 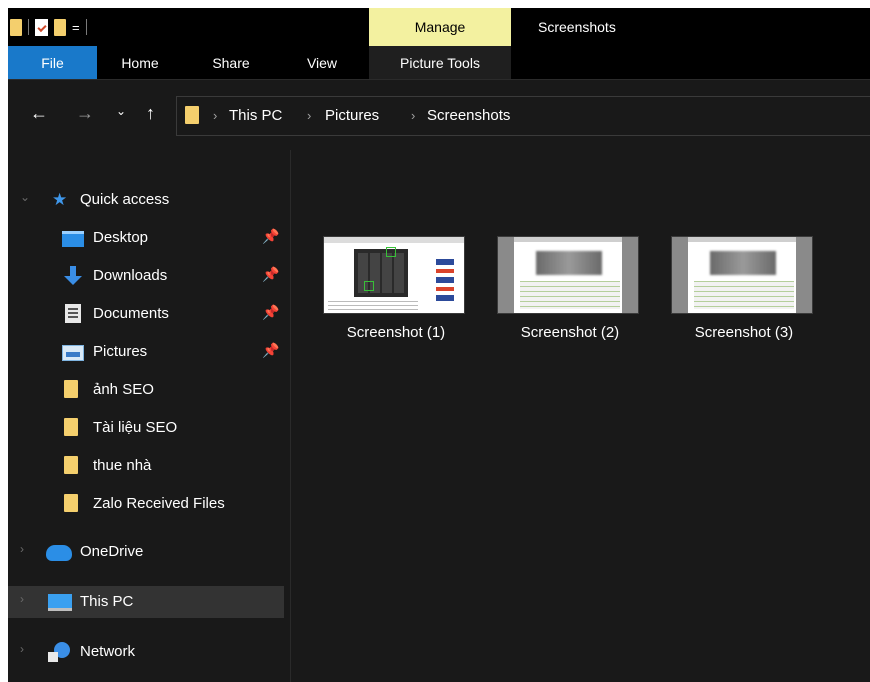 What do you see at coordinates (255, 115) in the screenshot?
I see `breadcrumb-this-pc: This PC` at bounding box center [255, 115].